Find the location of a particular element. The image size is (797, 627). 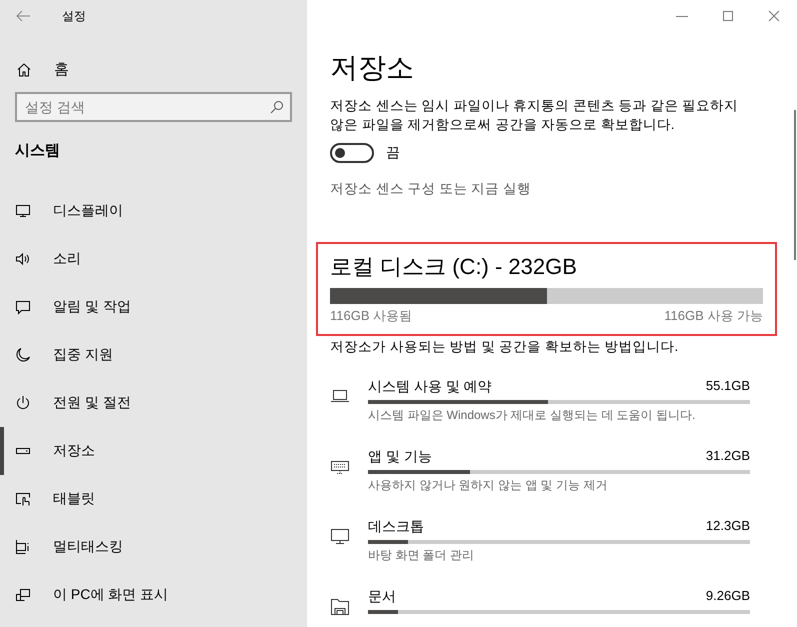

search-field: 설정 검색 is located at coordinates (153, 107).